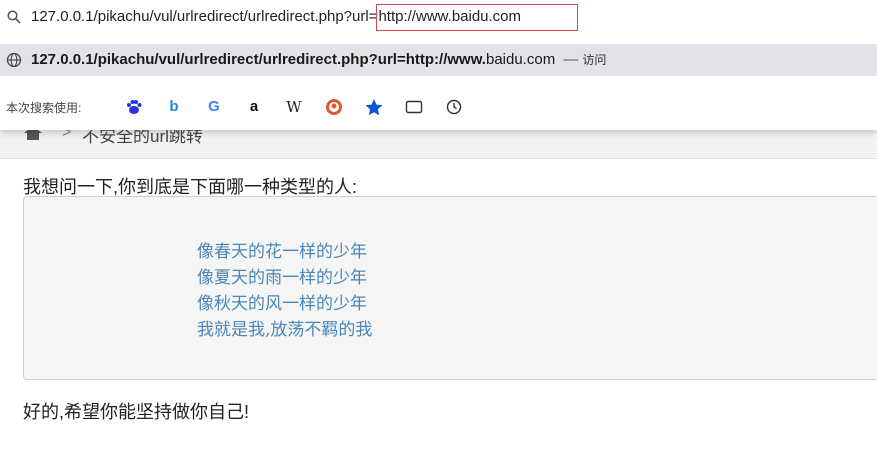  What do you see at coordinates (334, 107) in the screenshot?
I see `duckduckgo-icon` at bounding box center [334, 107].